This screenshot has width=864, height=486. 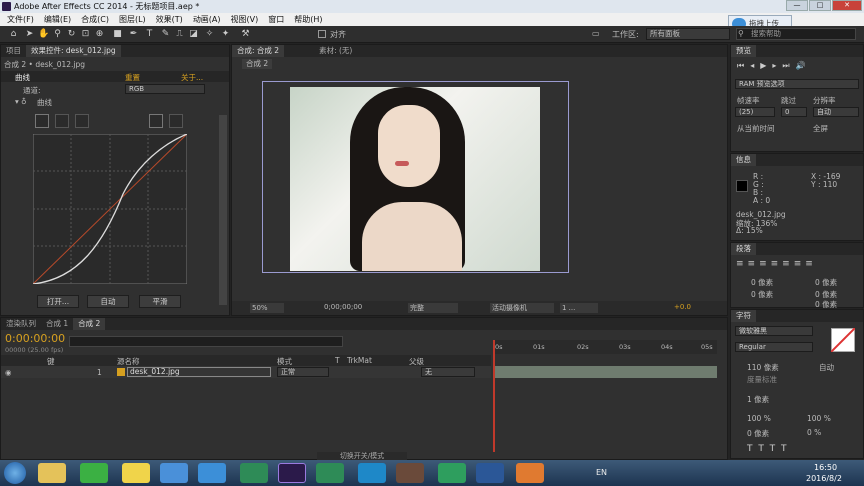 I want to click on tab-comp-2: 合成 2, so click(x=89, y=324).